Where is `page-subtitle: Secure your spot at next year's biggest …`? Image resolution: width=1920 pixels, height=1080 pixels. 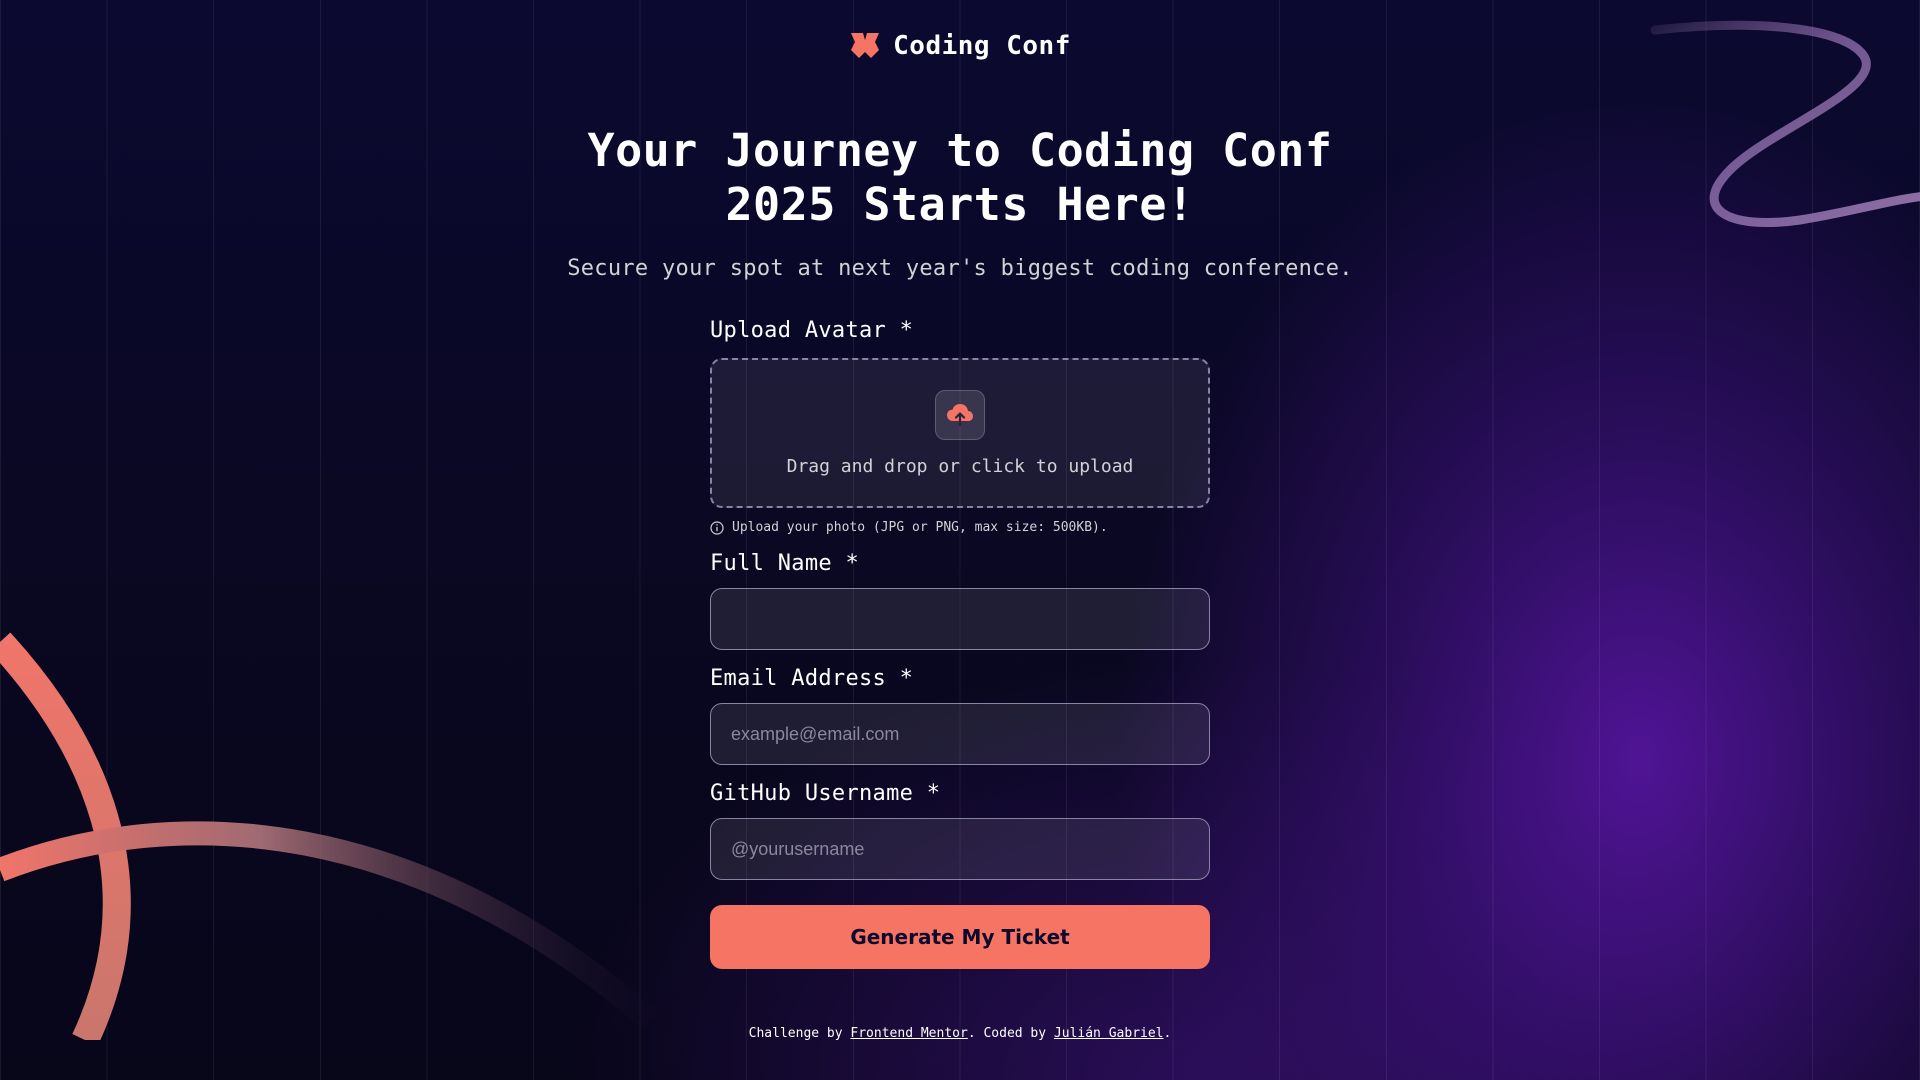
page-subtitle: Secure your spot at next year's biggest … is located at coordinates (960, 268).